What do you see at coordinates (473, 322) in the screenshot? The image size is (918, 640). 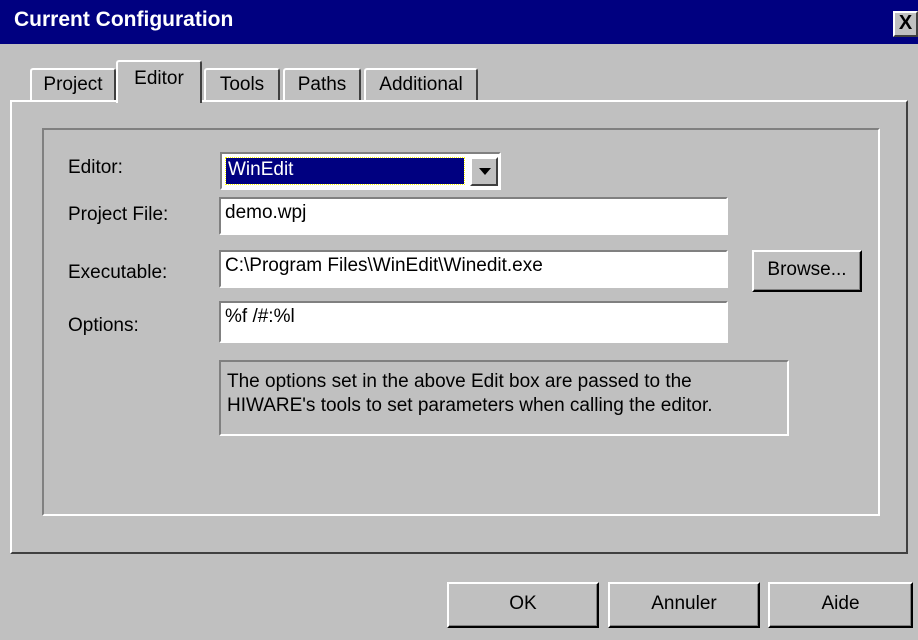 I see `options-field: %f /#:%l` at bounding box center [473, 322].